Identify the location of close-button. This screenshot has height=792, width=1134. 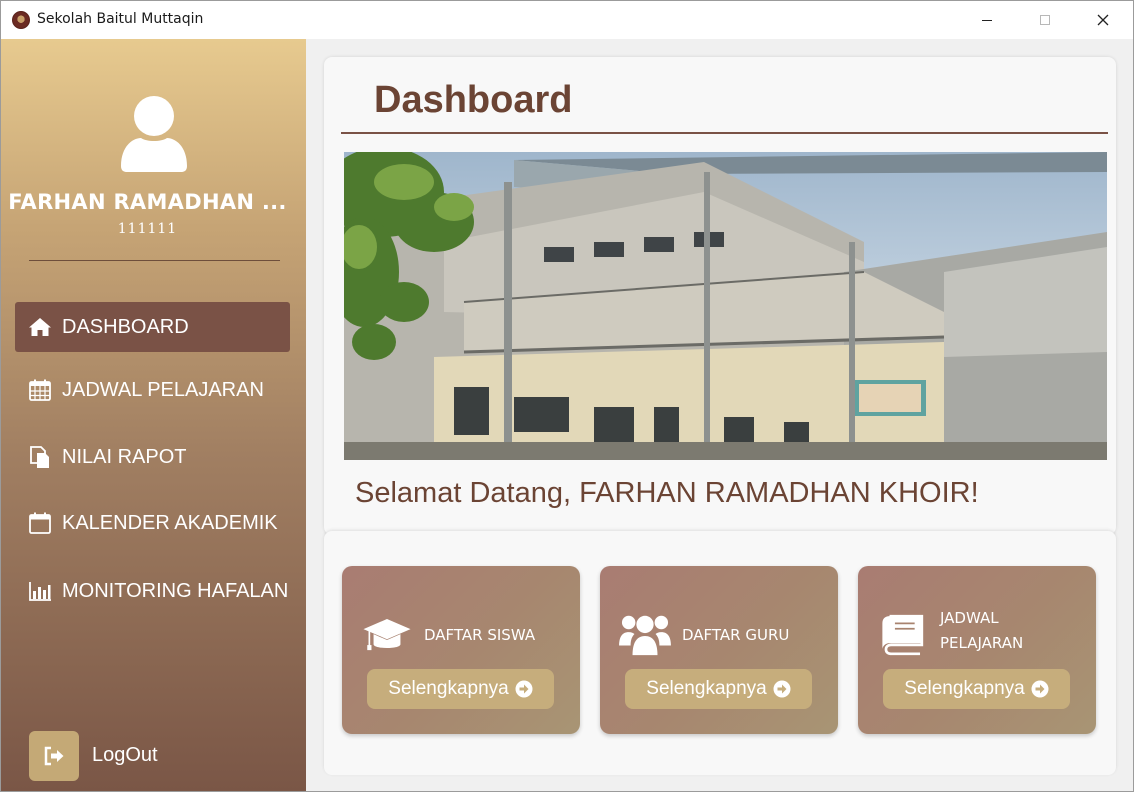
(1103, 20).